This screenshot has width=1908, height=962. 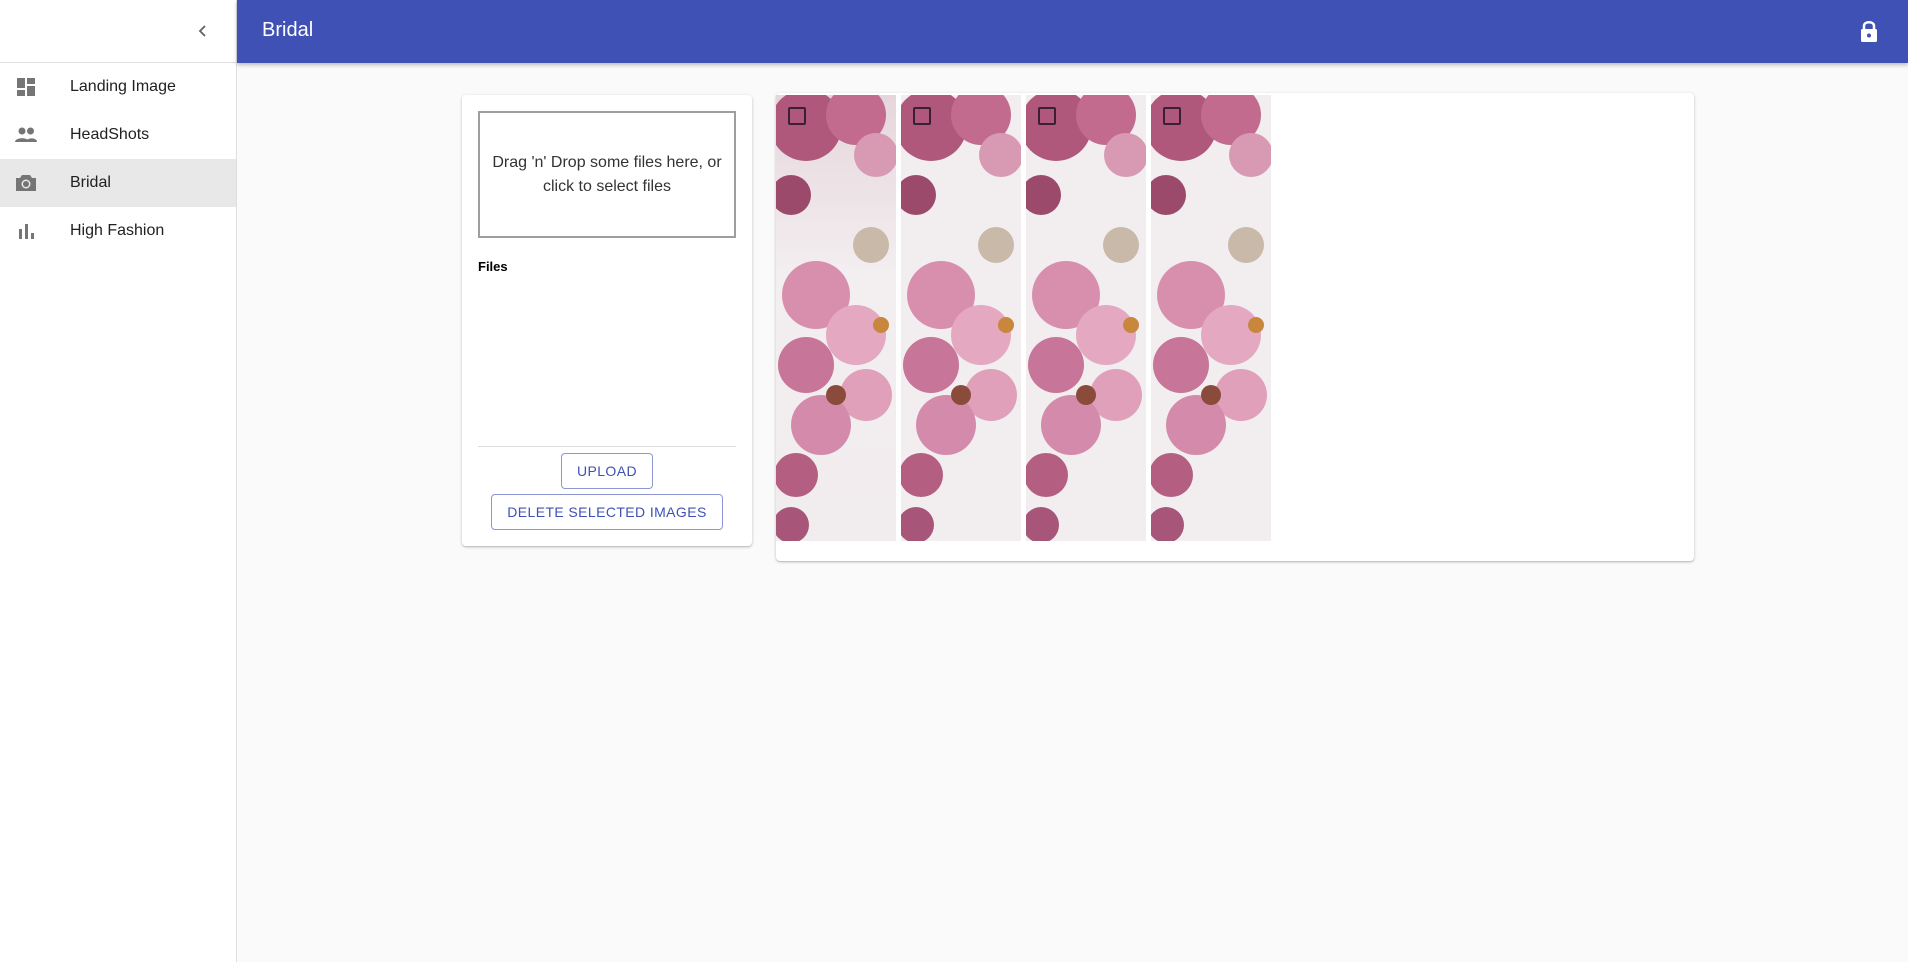 I want to click on upload-button: UPLOAD, so click(x=607, y=471).